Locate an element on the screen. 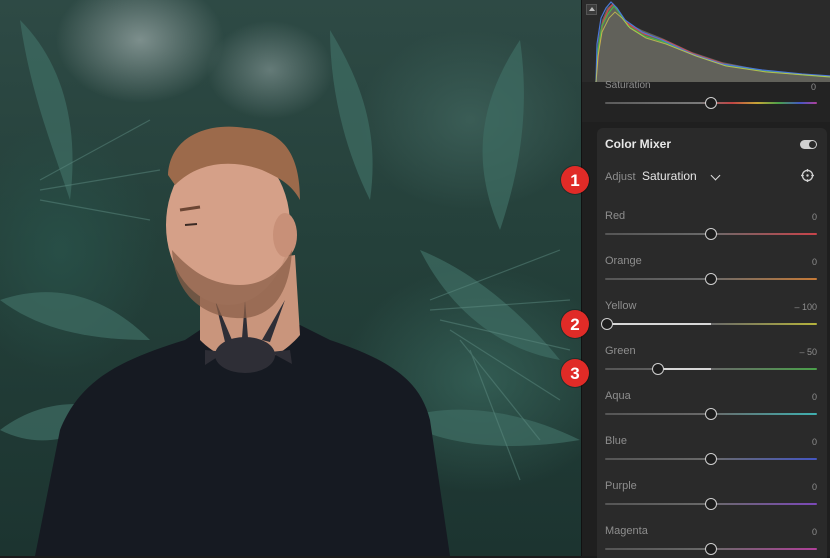  purple-value: 0 is located at coordinates (797, 487).